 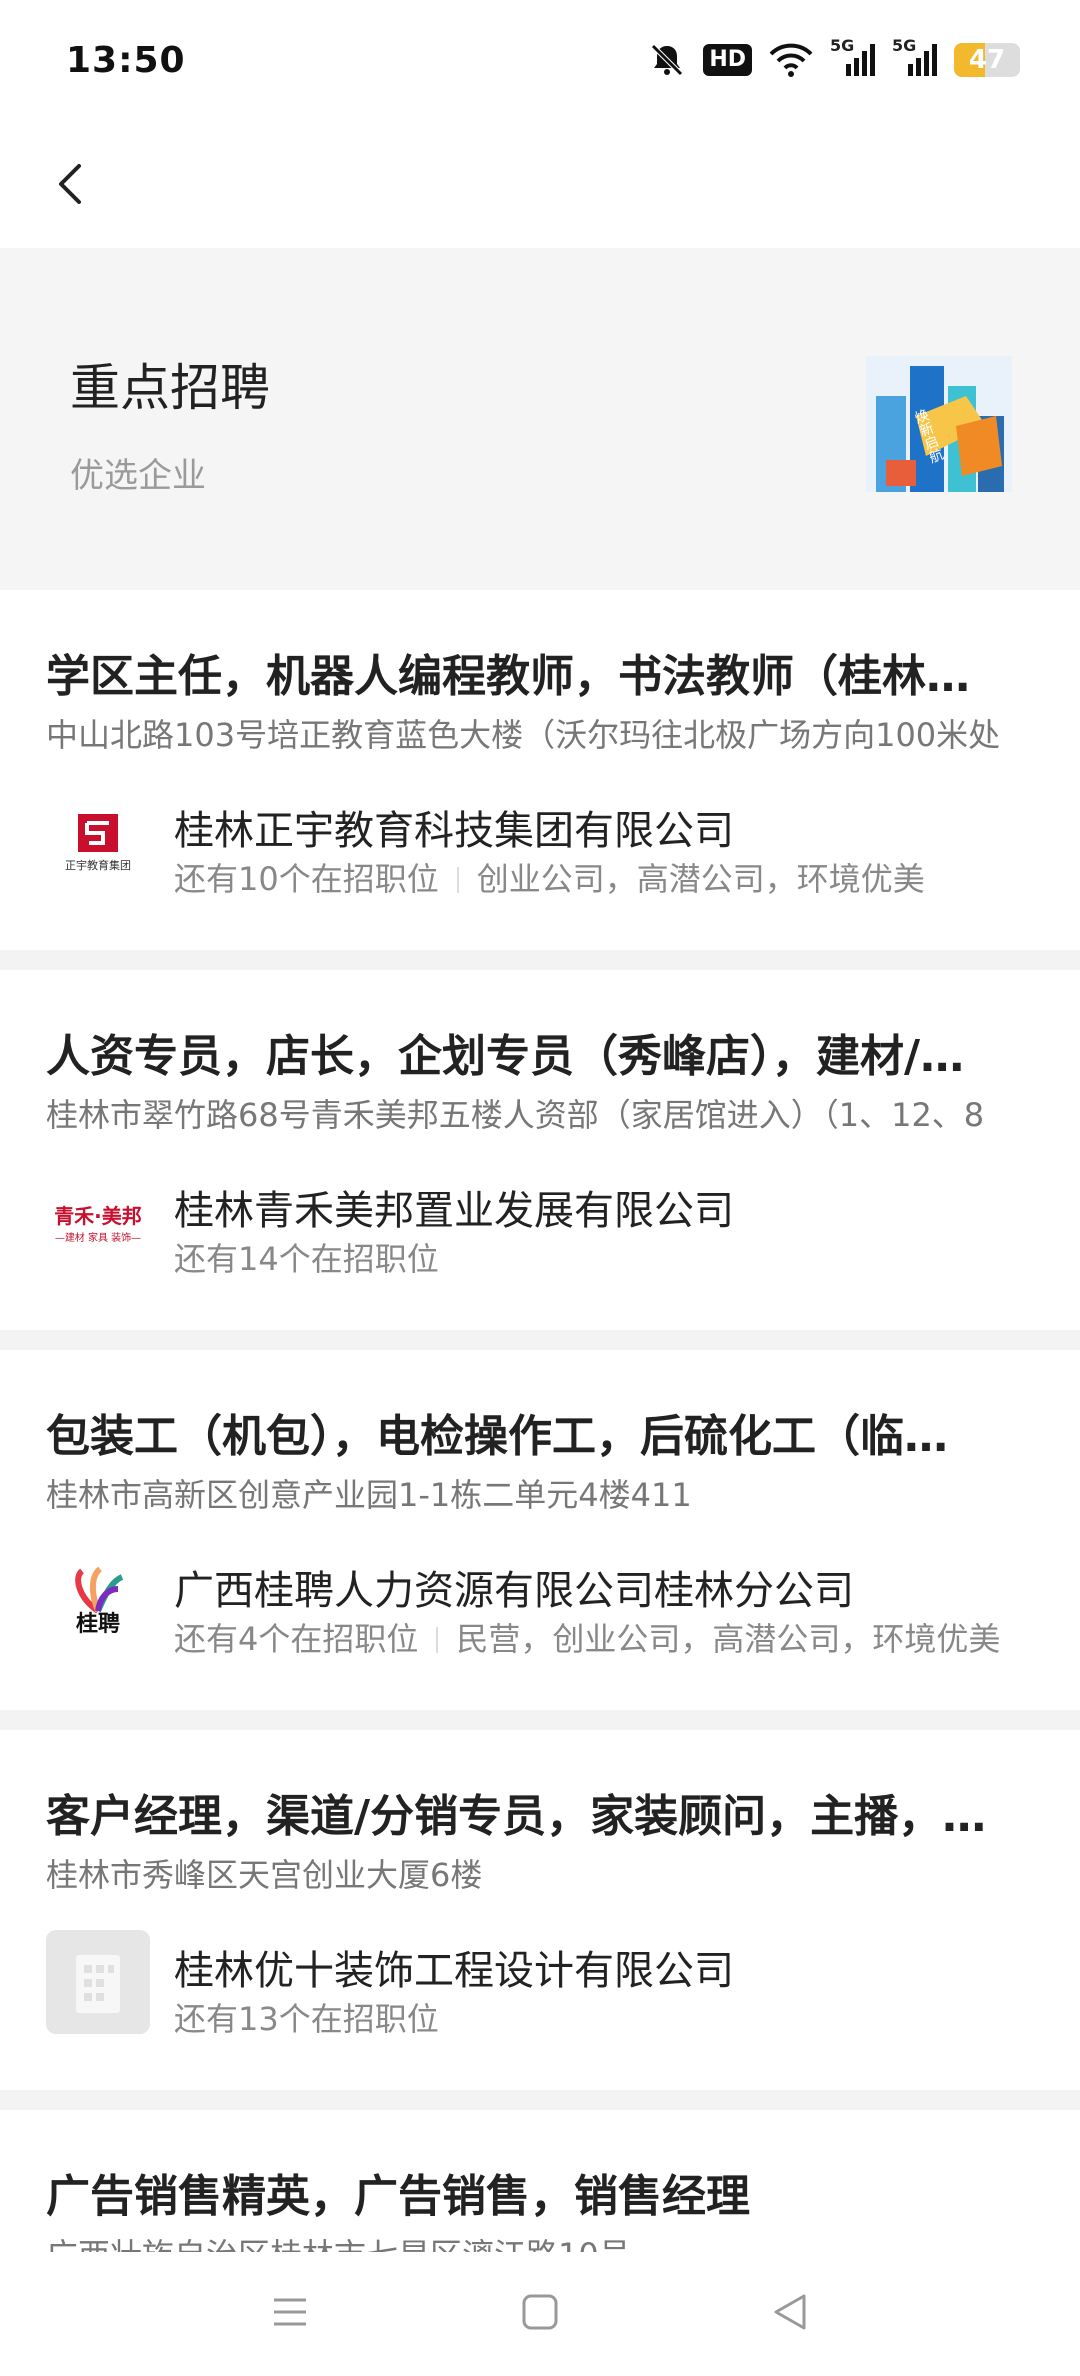 What do you see at coordinates (667, 60) in the screenshot?
I see `mute-bell-icon` at bounding box center [667, 60].